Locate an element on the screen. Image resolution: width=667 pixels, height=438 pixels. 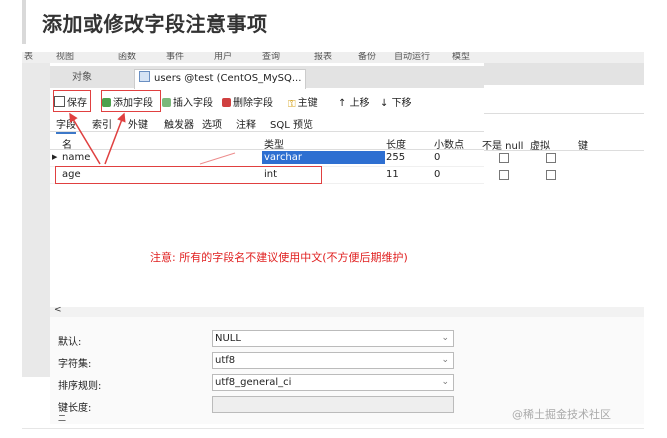
field-length-cell: 255 is located at coordinates (395, 157).